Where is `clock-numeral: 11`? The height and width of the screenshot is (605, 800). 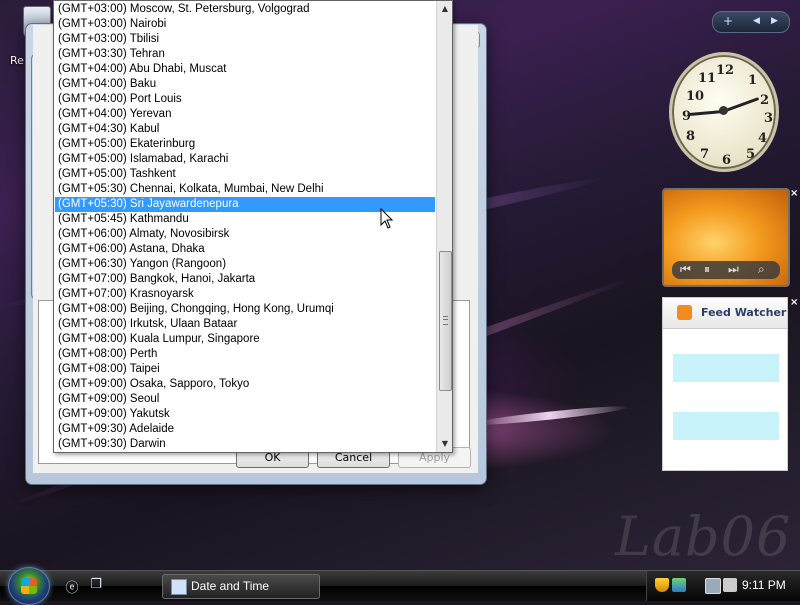
clock-numeral: 11 is located at coordinates (707, 78).